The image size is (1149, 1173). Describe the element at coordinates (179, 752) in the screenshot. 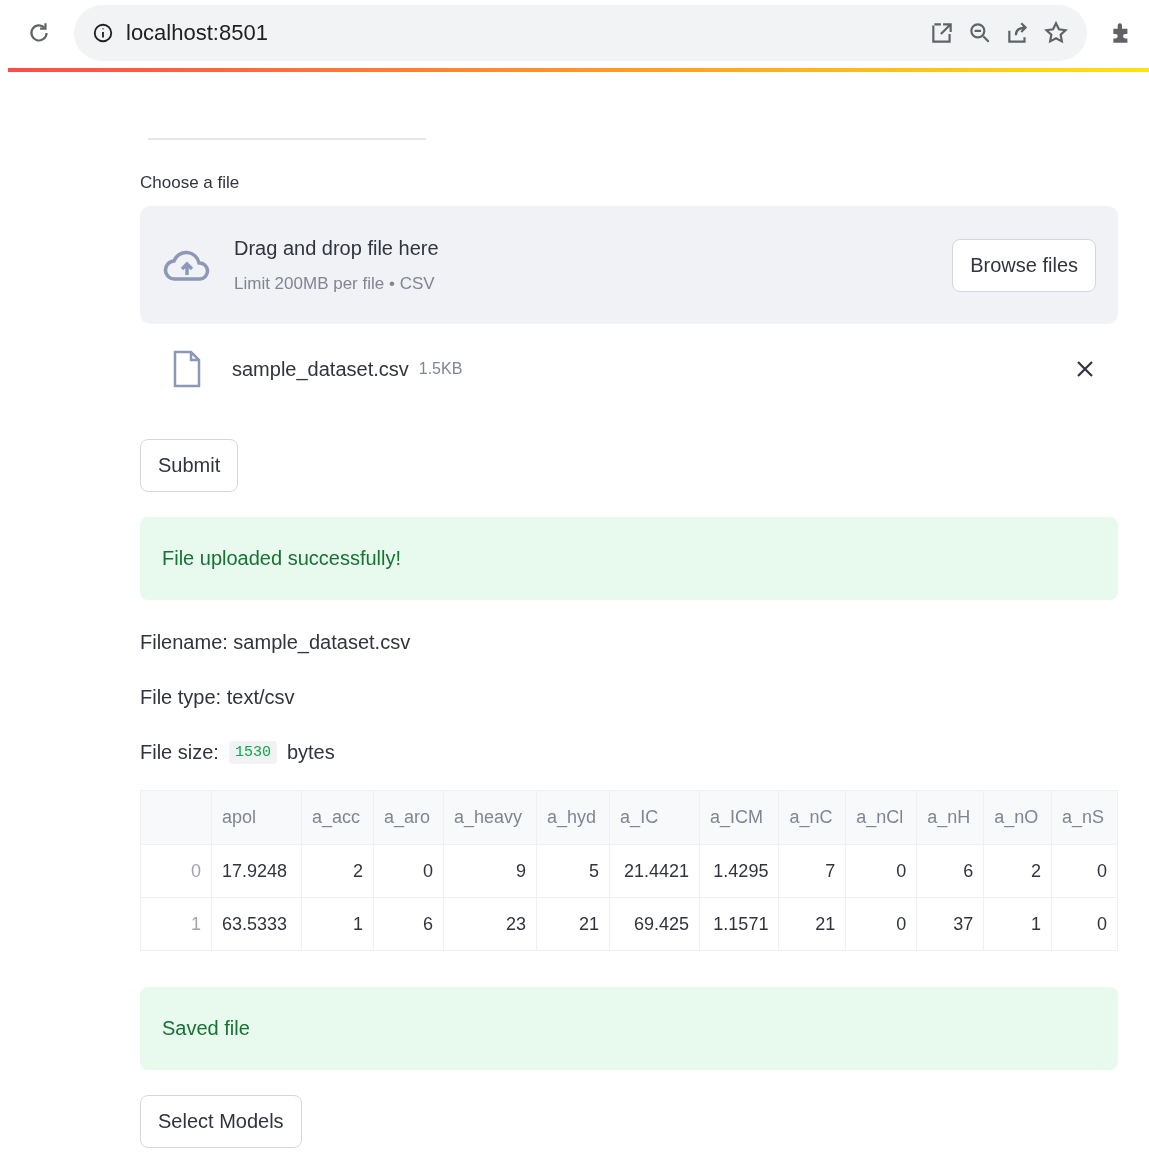

I see `file-size-label: File size:` at that location.